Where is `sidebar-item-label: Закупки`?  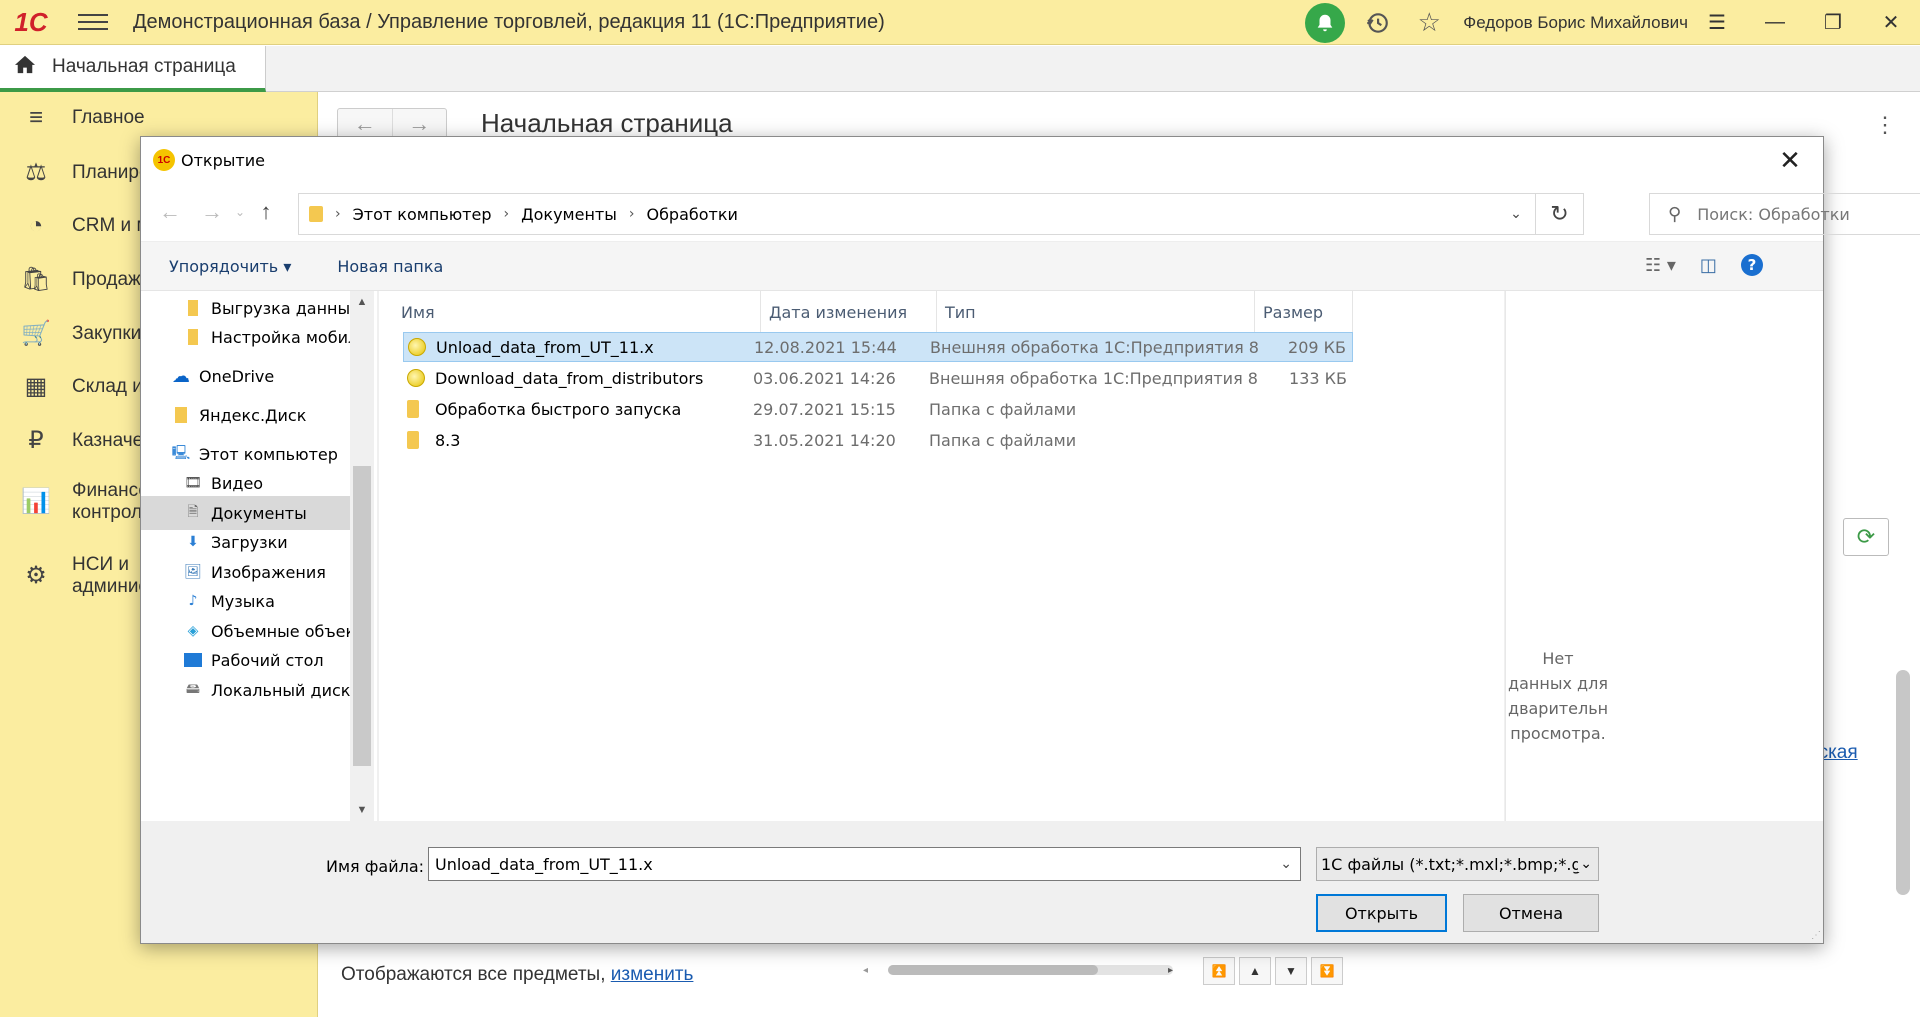 sidebar-item-label: Закупки is located at coordinates (107, 333).